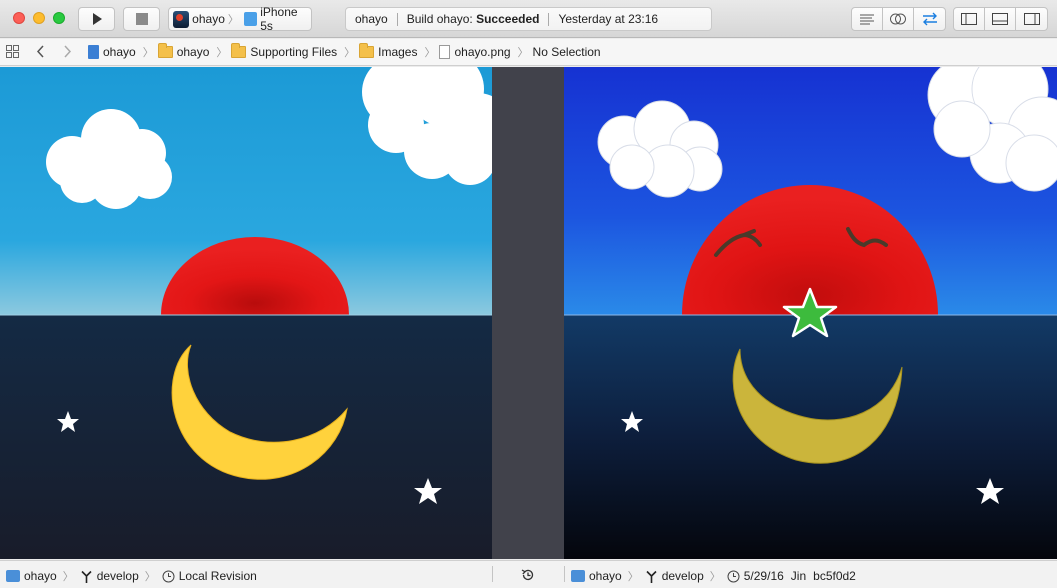 Image resolution: width=1057 pixels, height=588 pixels. I want to click on revision-commit: bc5f0d2, so click(834, 576).